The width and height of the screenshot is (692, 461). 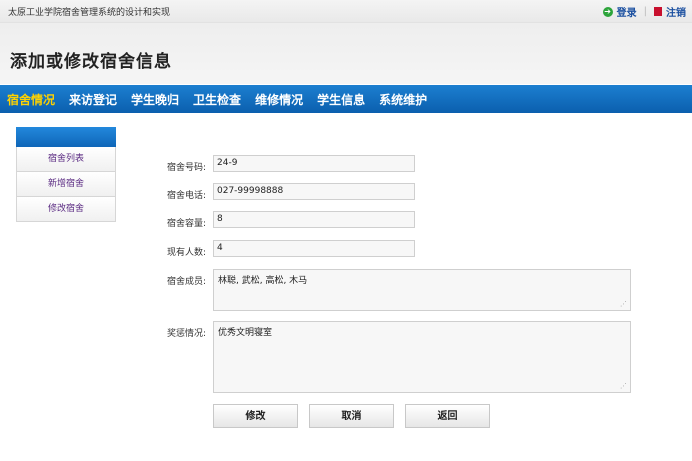 What do you see at coordinates (314, 163) in the screenshot?
I see `dorm-number-field` at bounding box center [314, 163].